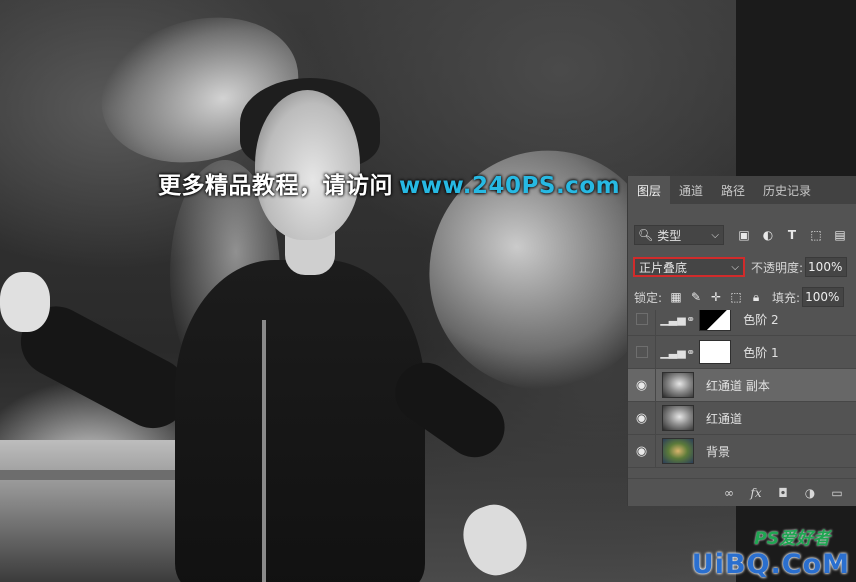 The image size is (856, 582). I want to click on site-logo: PS爱好者 UiBQ.CoM, so click(771, 552).